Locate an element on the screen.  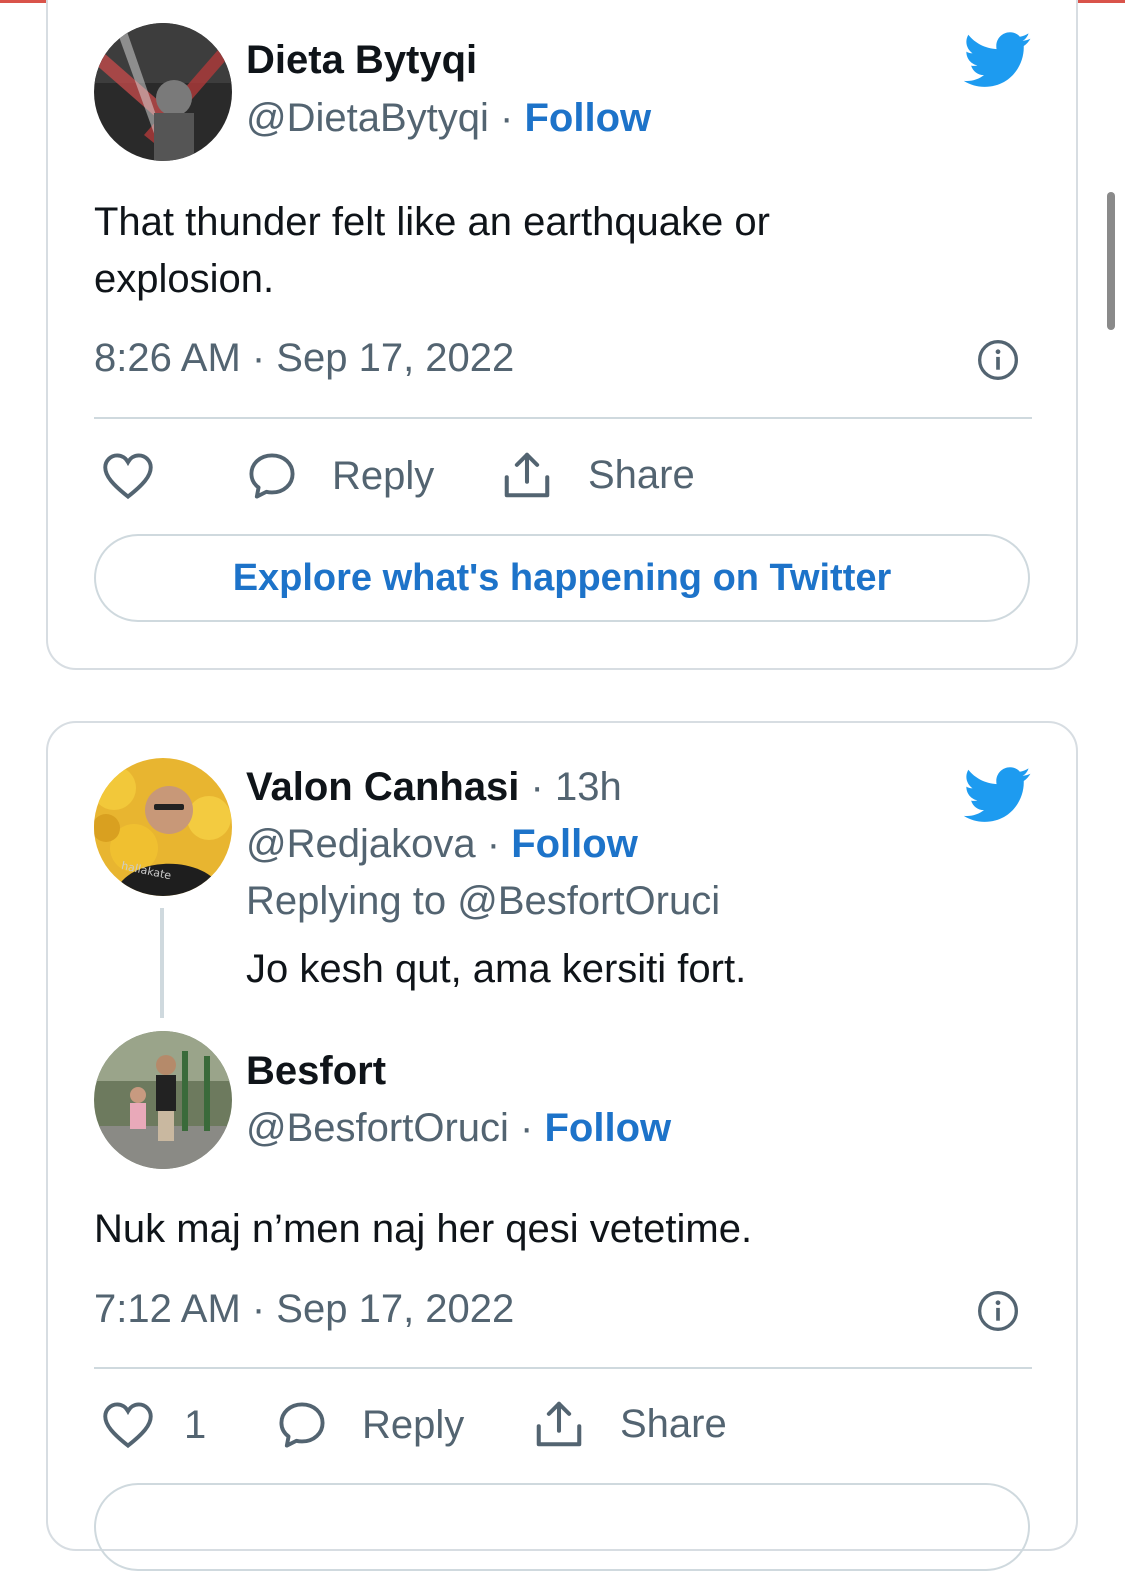
author-handle-row: @DietaBytyqi · Follow is located at coordinates (448, 118).